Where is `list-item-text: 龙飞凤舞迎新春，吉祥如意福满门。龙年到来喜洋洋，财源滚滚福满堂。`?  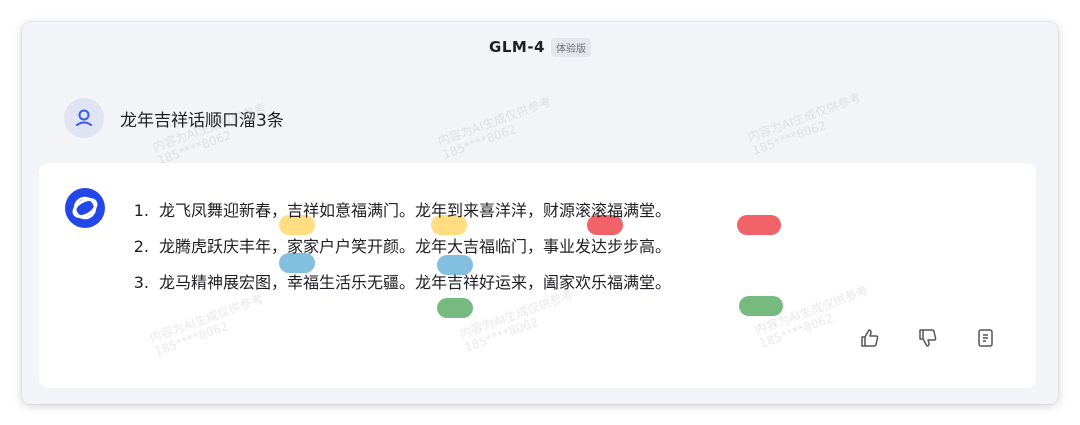 list-item-text: 龙飞凤舞迎新春，吉祥如意福满门。龙年到来喜洋洋，财源滚滚福满堂。 is located at coordinates (415, 210).